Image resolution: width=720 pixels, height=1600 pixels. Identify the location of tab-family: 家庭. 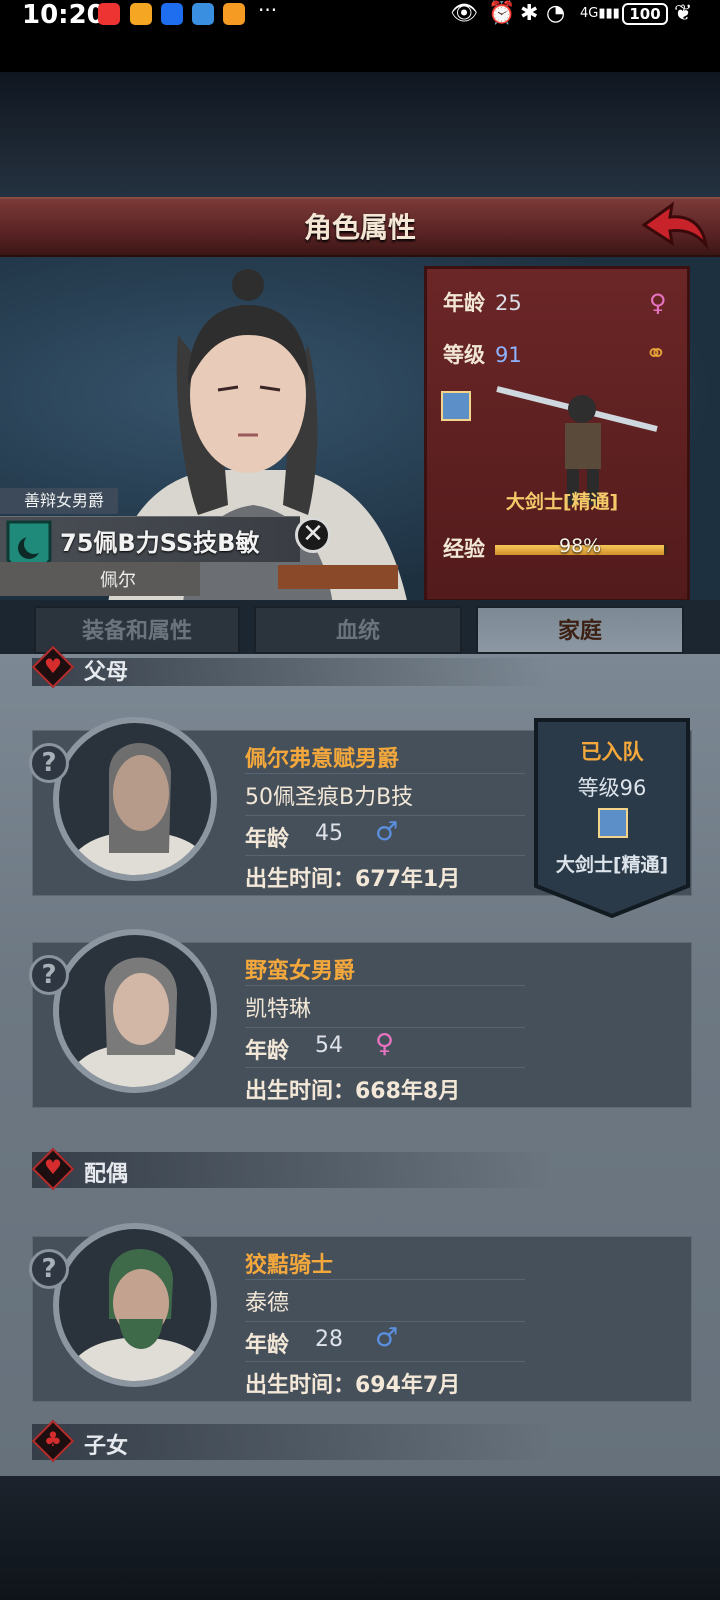
(580, 630).